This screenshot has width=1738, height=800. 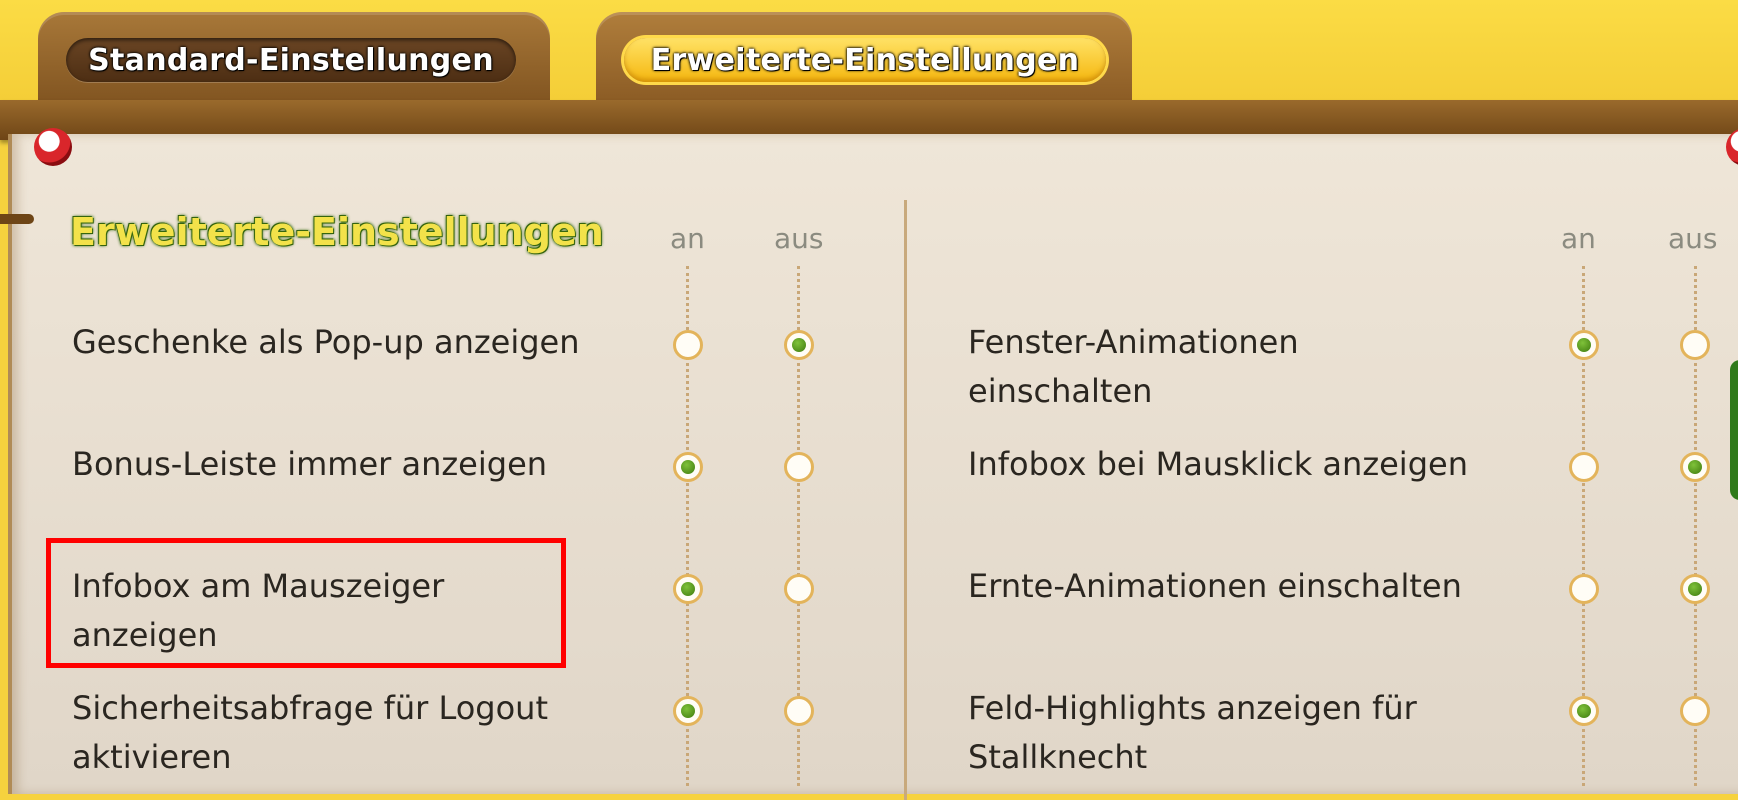 What do you see at coordinates (688, 467) in the screenshot?
I see `radio-bonus-bar-on` at bounding box center [688, 467].